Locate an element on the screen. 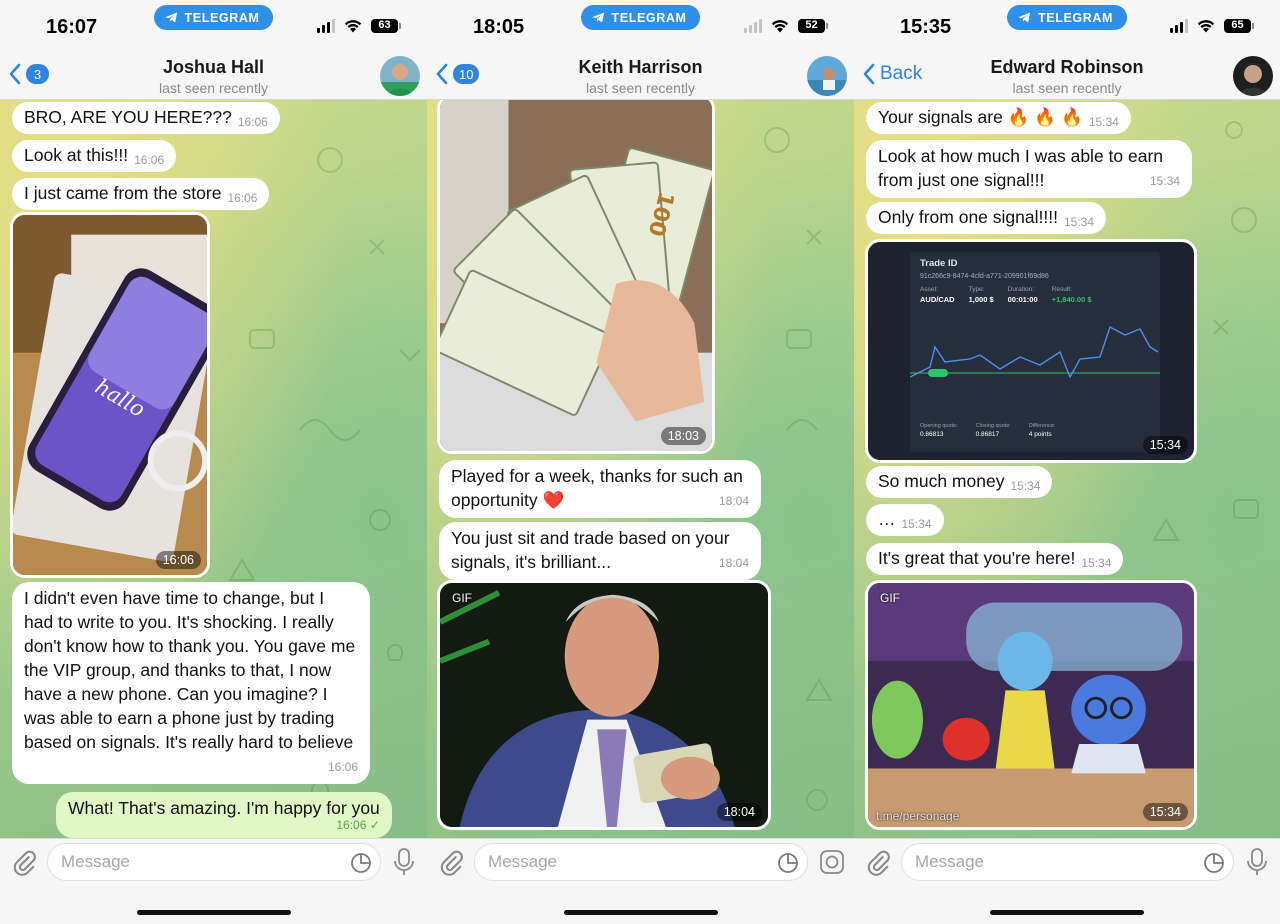  gif-message: GIF 18:04 is located at coordinates (604, 705).